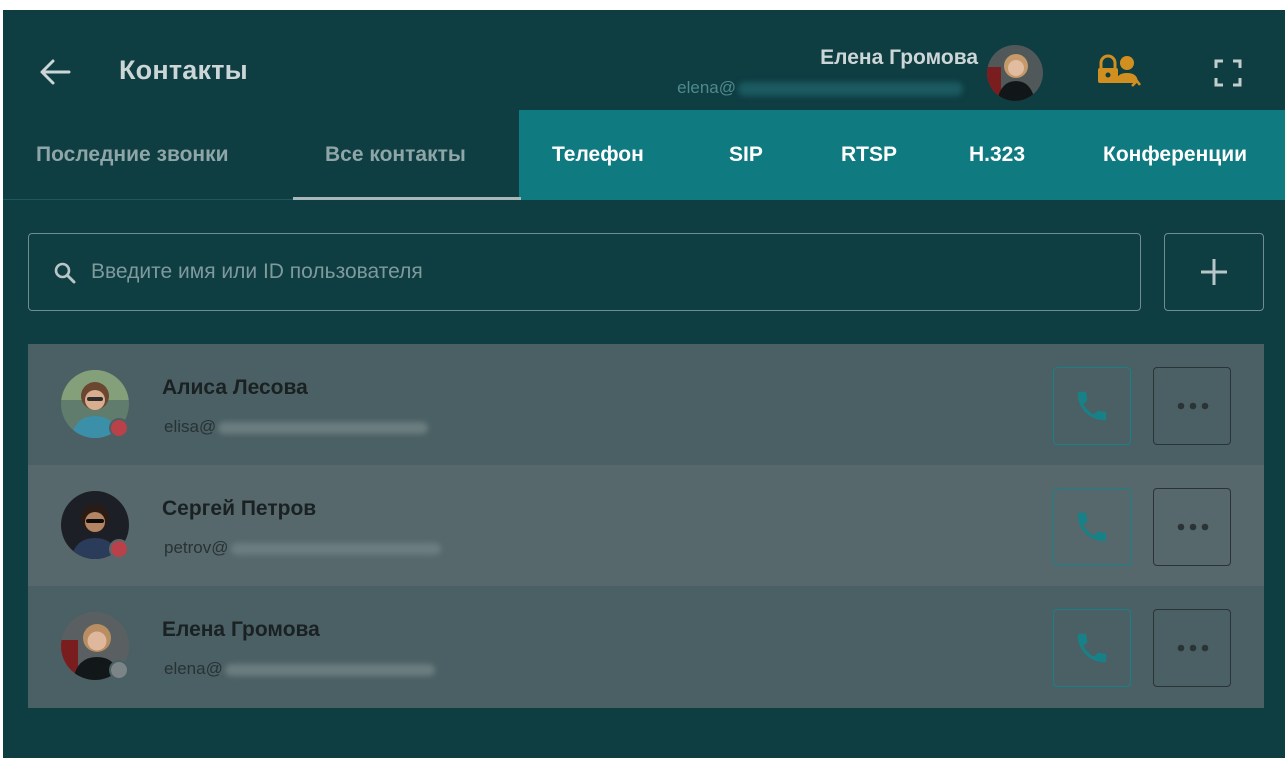 The width and height of the screenshot is (1285, 758). I want to click on tab-conferences: Конференции, so click(1175, 155).